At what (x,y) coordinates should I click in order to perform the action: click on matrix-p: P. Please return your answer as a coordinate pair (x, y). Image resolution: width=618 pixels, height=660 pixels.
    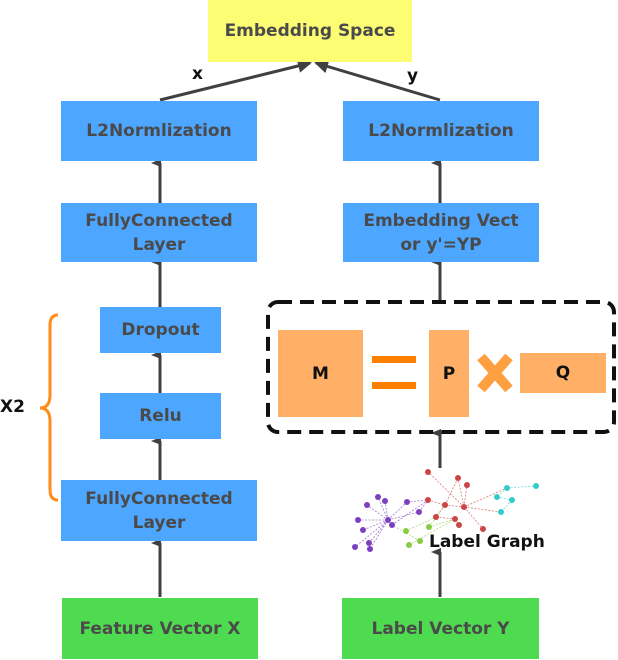
    Looking at the image, I should click on (449, 373).